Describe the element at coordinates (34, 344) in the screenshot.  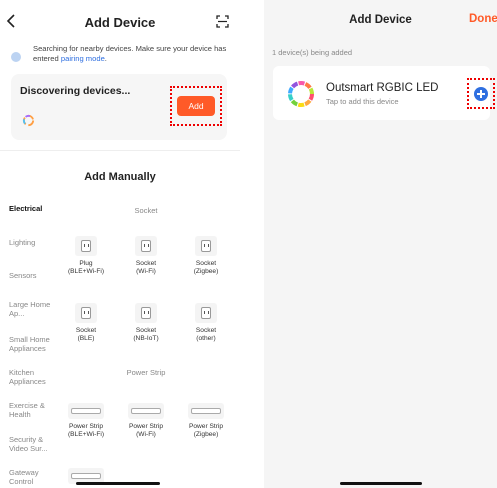
I see `category-small-home-appliances: Small Home Appliances` at that location.